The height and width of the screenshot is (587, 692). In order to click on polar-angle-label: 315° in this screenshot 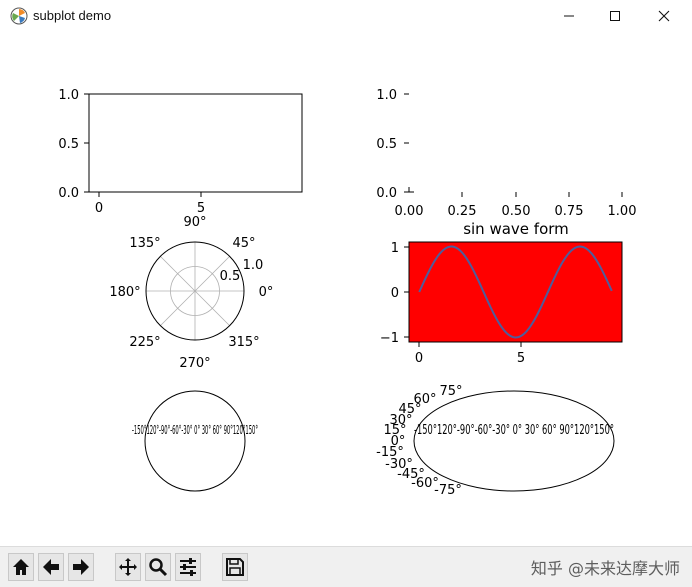, I will do `click(243, 342)`.